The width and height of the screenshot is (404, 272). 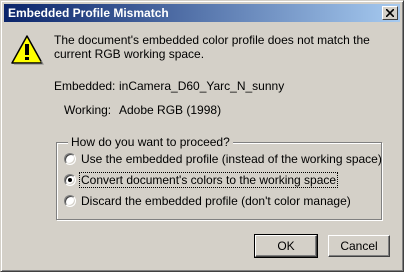 What do you see at coordinates (150, 142) in the screenshot?
I see `proceed-group-label: How do you want to proceed?` at bounding box center [150, 142].